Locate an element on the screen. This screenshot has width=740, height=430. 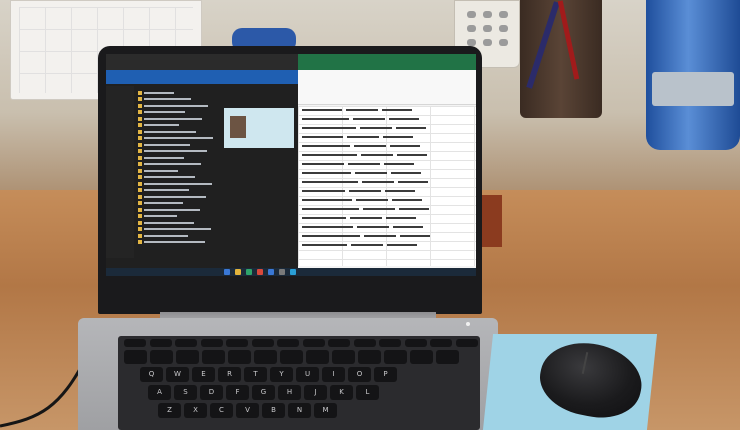
excel-window is located at coordinates (387, 161).